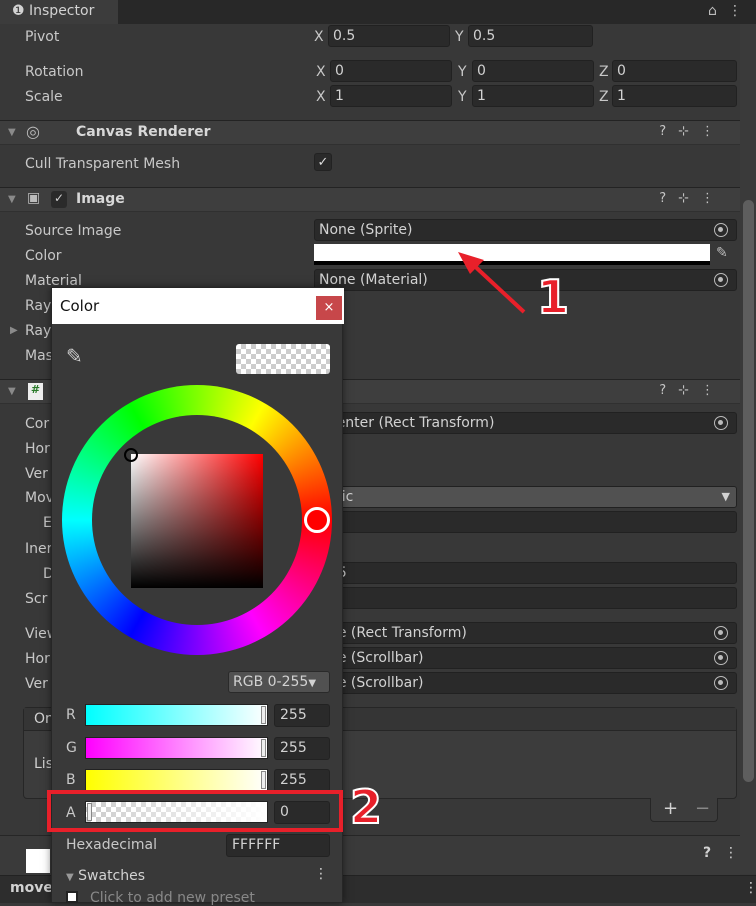 The image size is (756, 906). Describe the element at coordinates (103, 164) in the screenshot. I see `cull-label: Cull Transparent Mesh` at that location.